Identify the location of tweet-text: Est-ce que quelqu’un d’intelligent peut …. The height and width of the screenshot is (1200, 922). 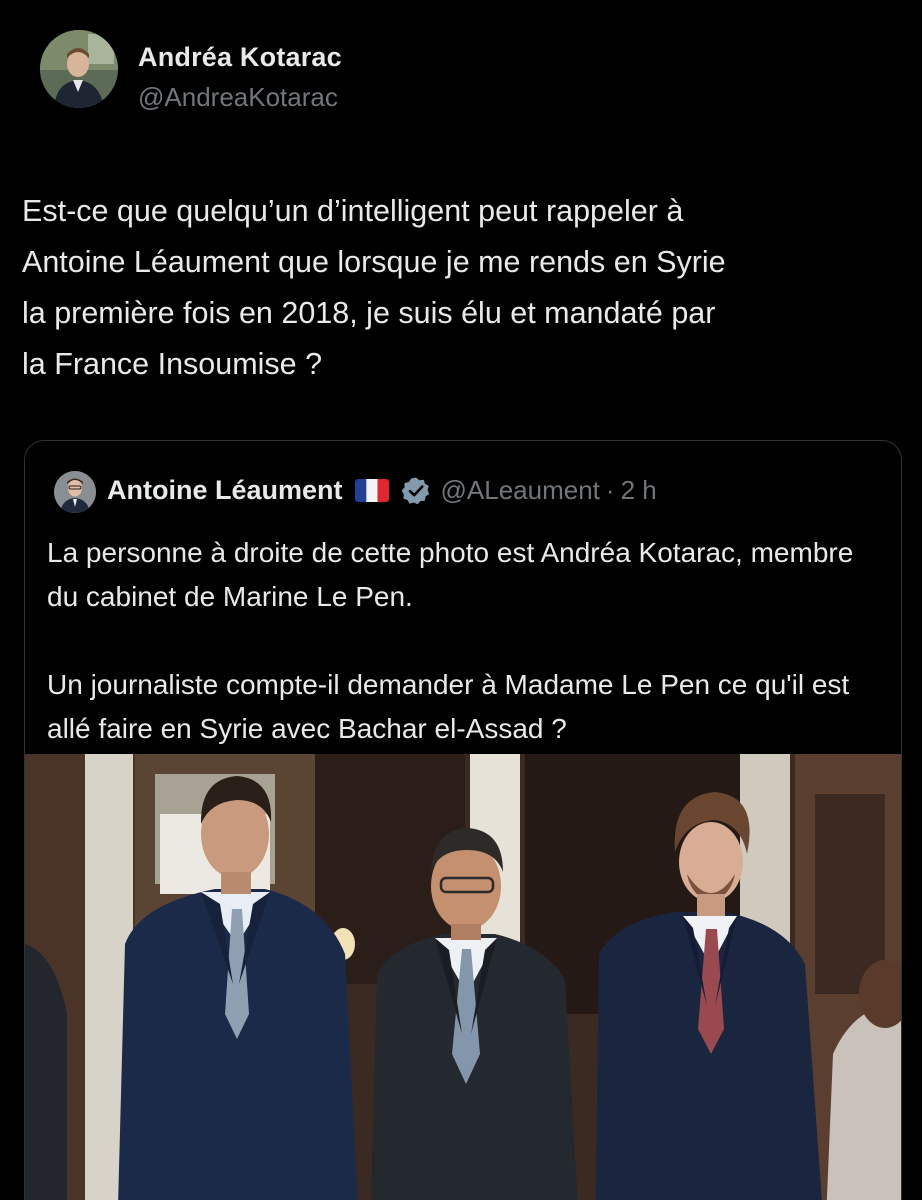
(374, 287).